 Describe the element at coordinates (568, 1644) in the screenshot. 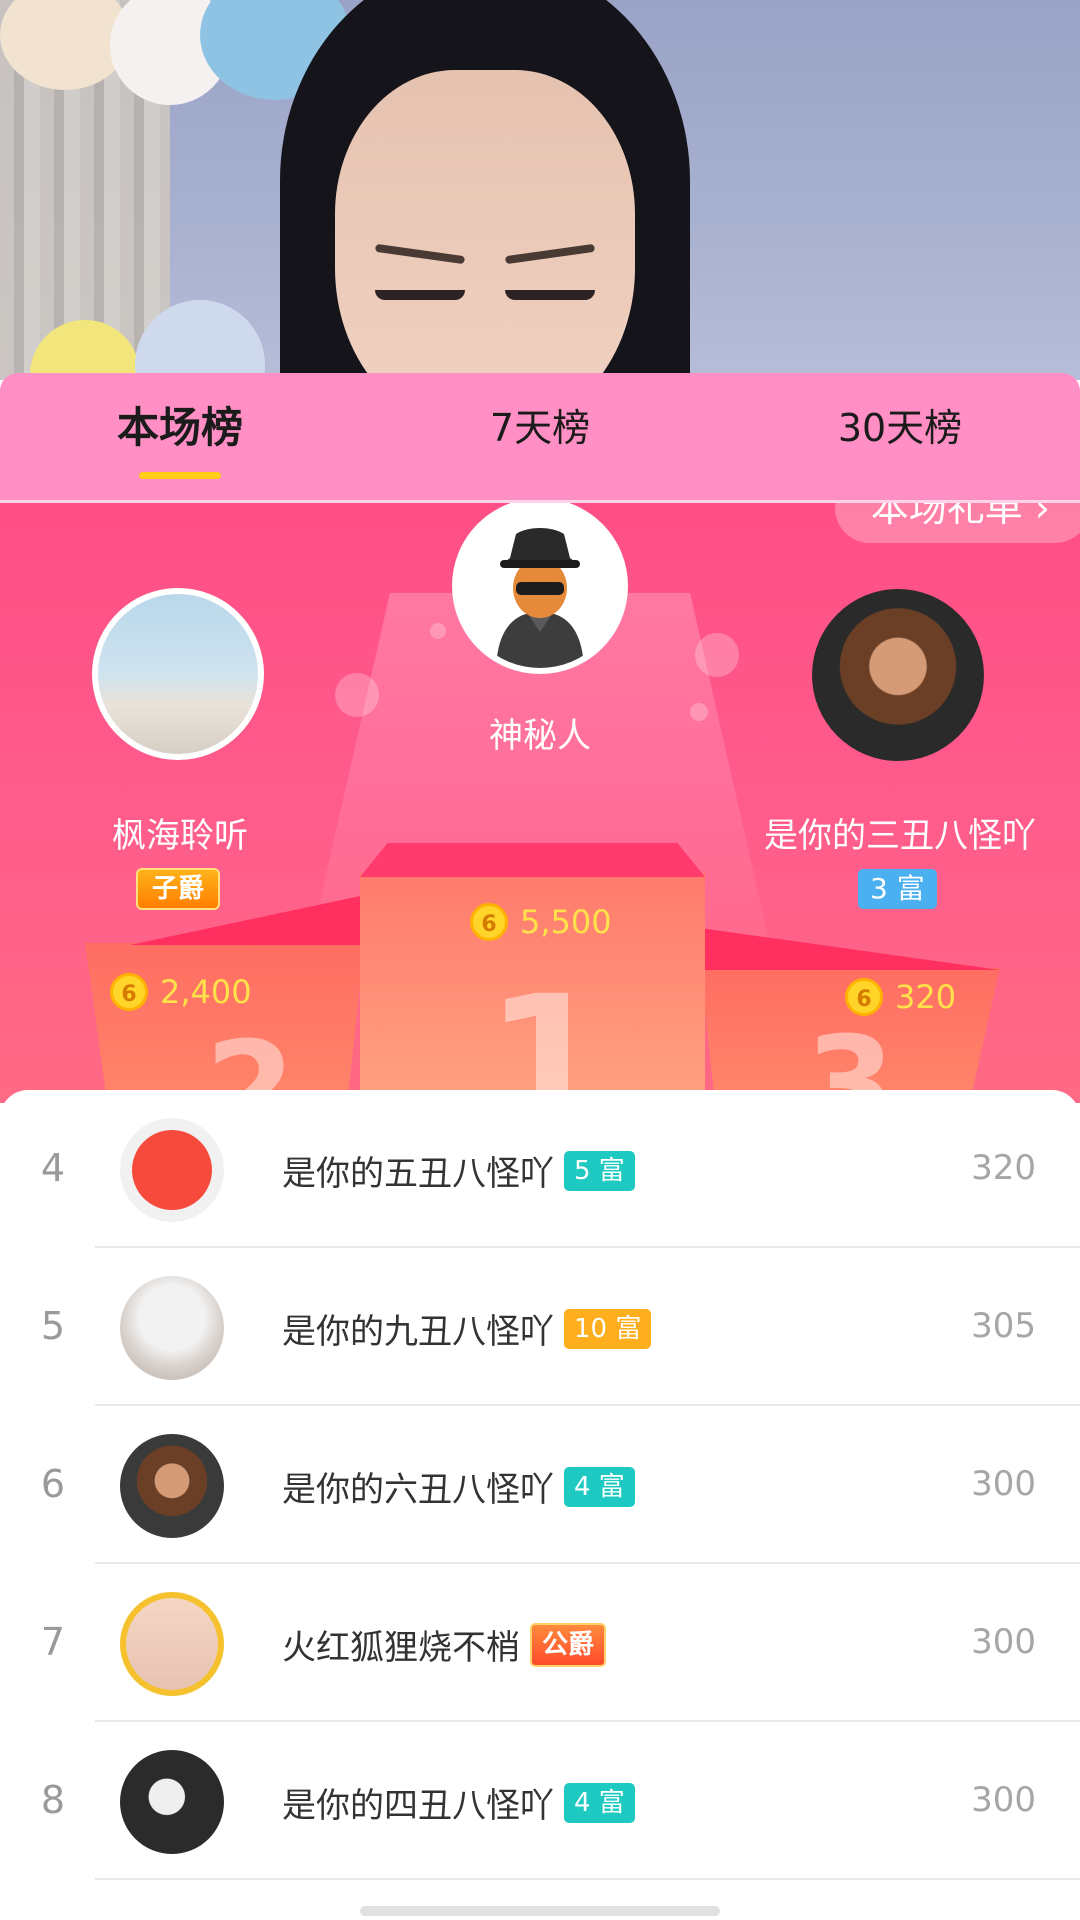

I see `noble-badge-duke: 公爵` at that location.